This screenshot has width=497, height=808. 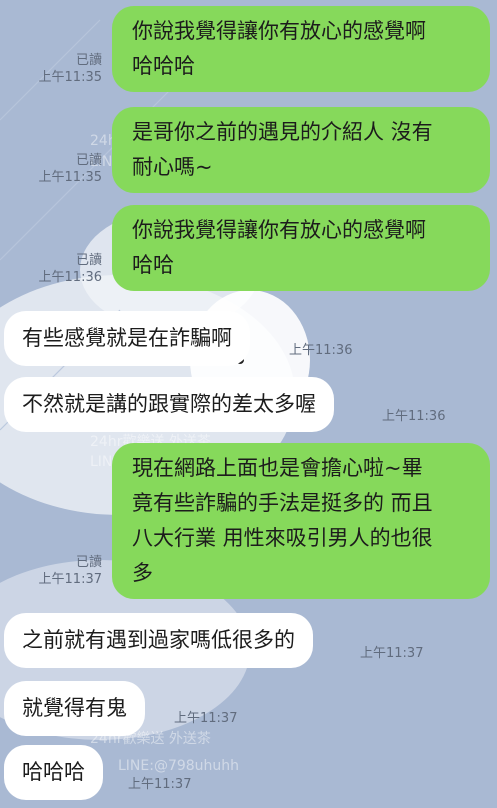 I want to click on message-bubble-incoming: 哈哈哈, so click(x=53, y=772).